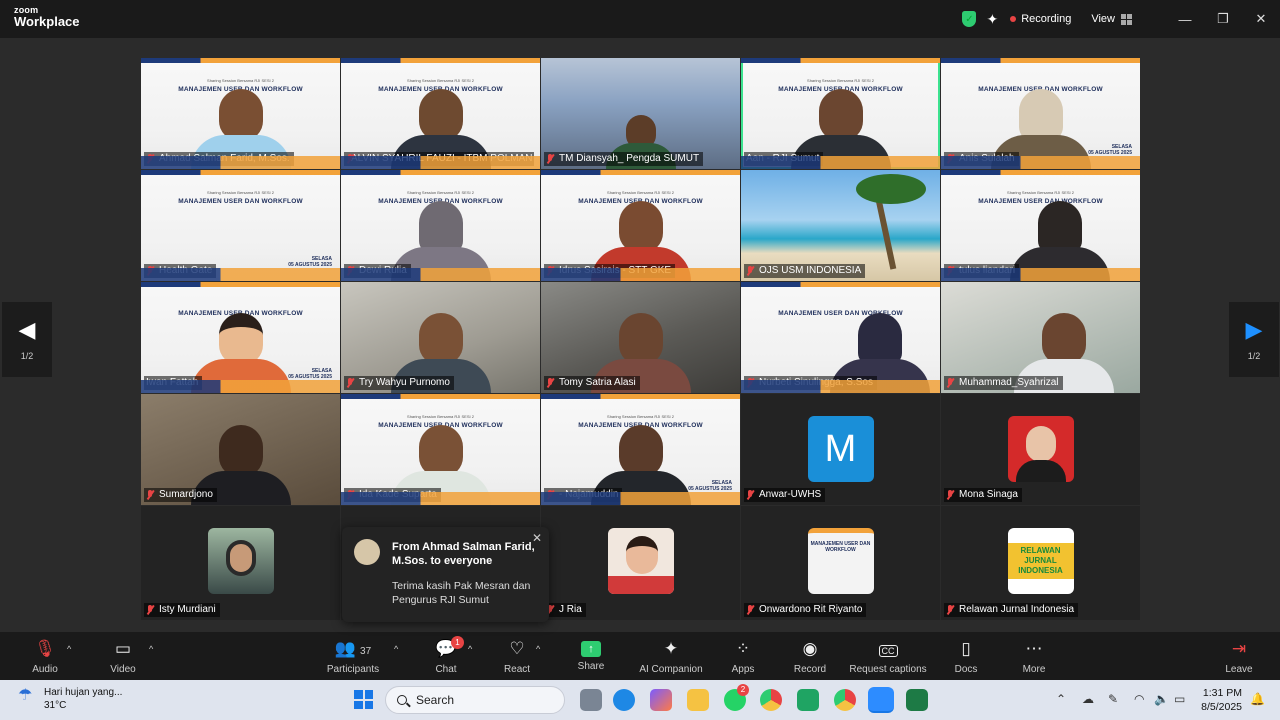 This screenshot has width=1280, height=720. What do you see at coordinates (624, 700) in the screenshot?
I see `edge-browser-icon` at bounding box center [624, 700].